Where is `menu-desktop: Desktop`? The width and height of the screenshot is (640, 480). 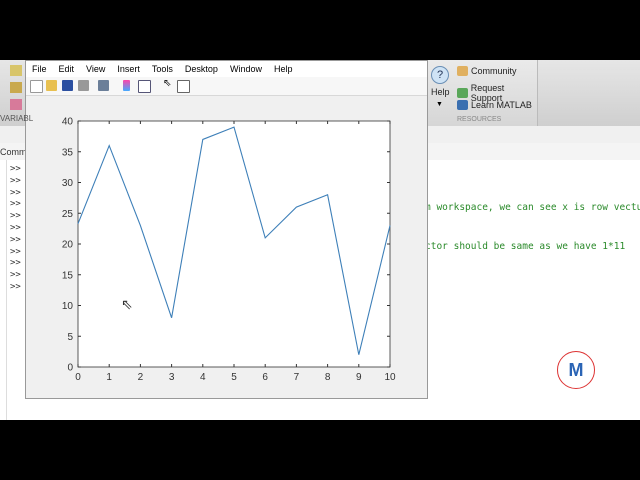 menu-desktop: Desktop is located at coordinates (201, 69).